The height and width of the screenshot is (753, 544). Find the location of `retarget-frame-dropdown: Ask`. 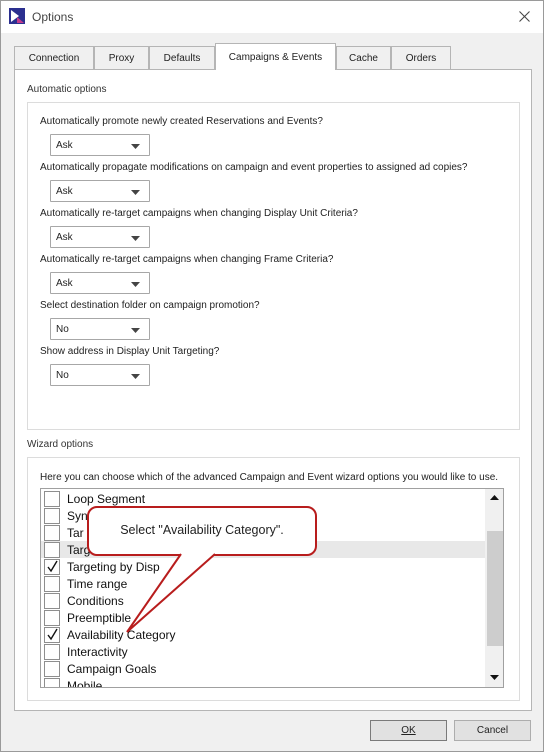

retarget-frame-dropdown: Ask is located at coordinates (100, 283).